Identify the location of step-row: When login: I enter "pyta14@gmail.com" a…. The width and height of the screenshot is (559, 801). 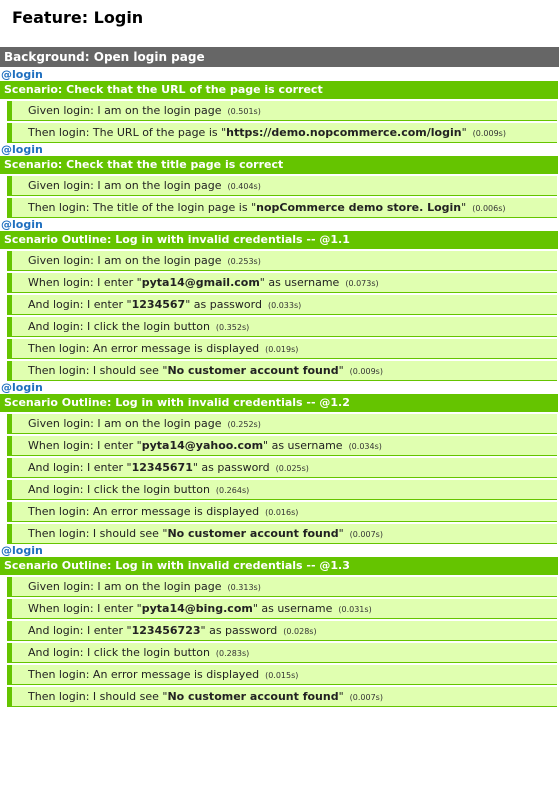
(282, 283).